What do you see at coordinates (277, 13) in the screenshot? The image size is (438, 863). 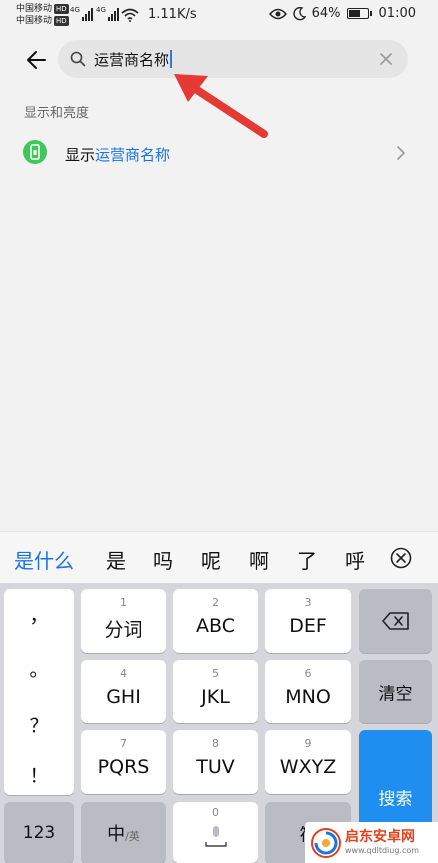 I see `eye-comfort-icon` at bounding box center [277, 13].